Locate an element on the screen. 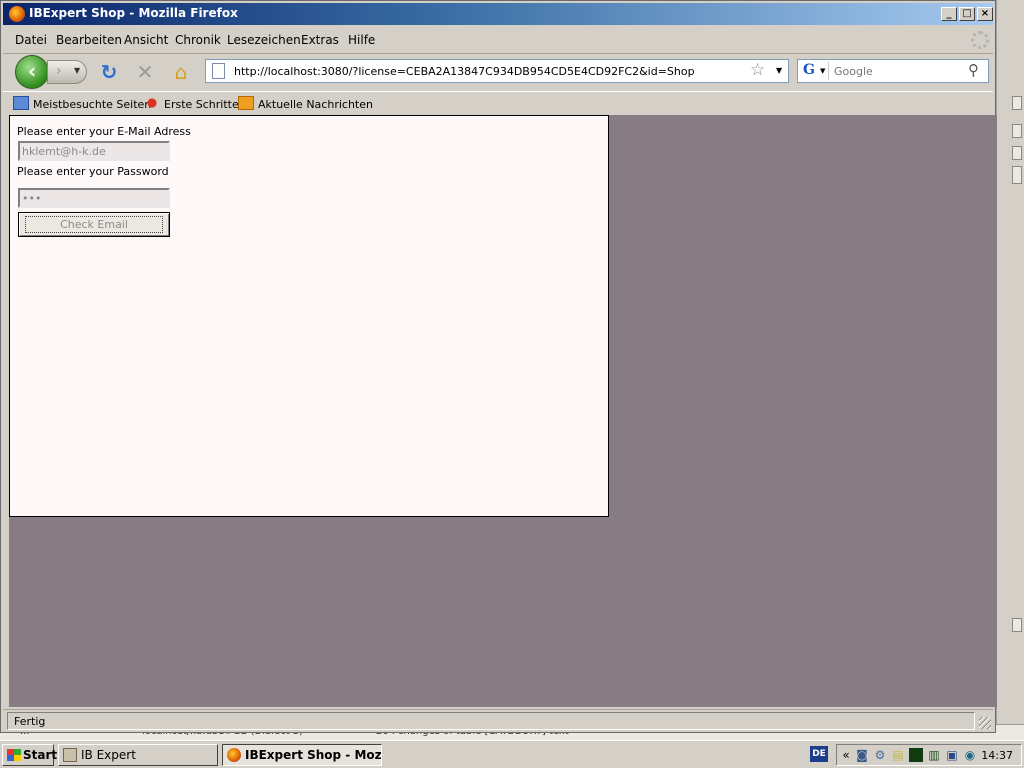  page-icon is located at coordinates (218, 71).